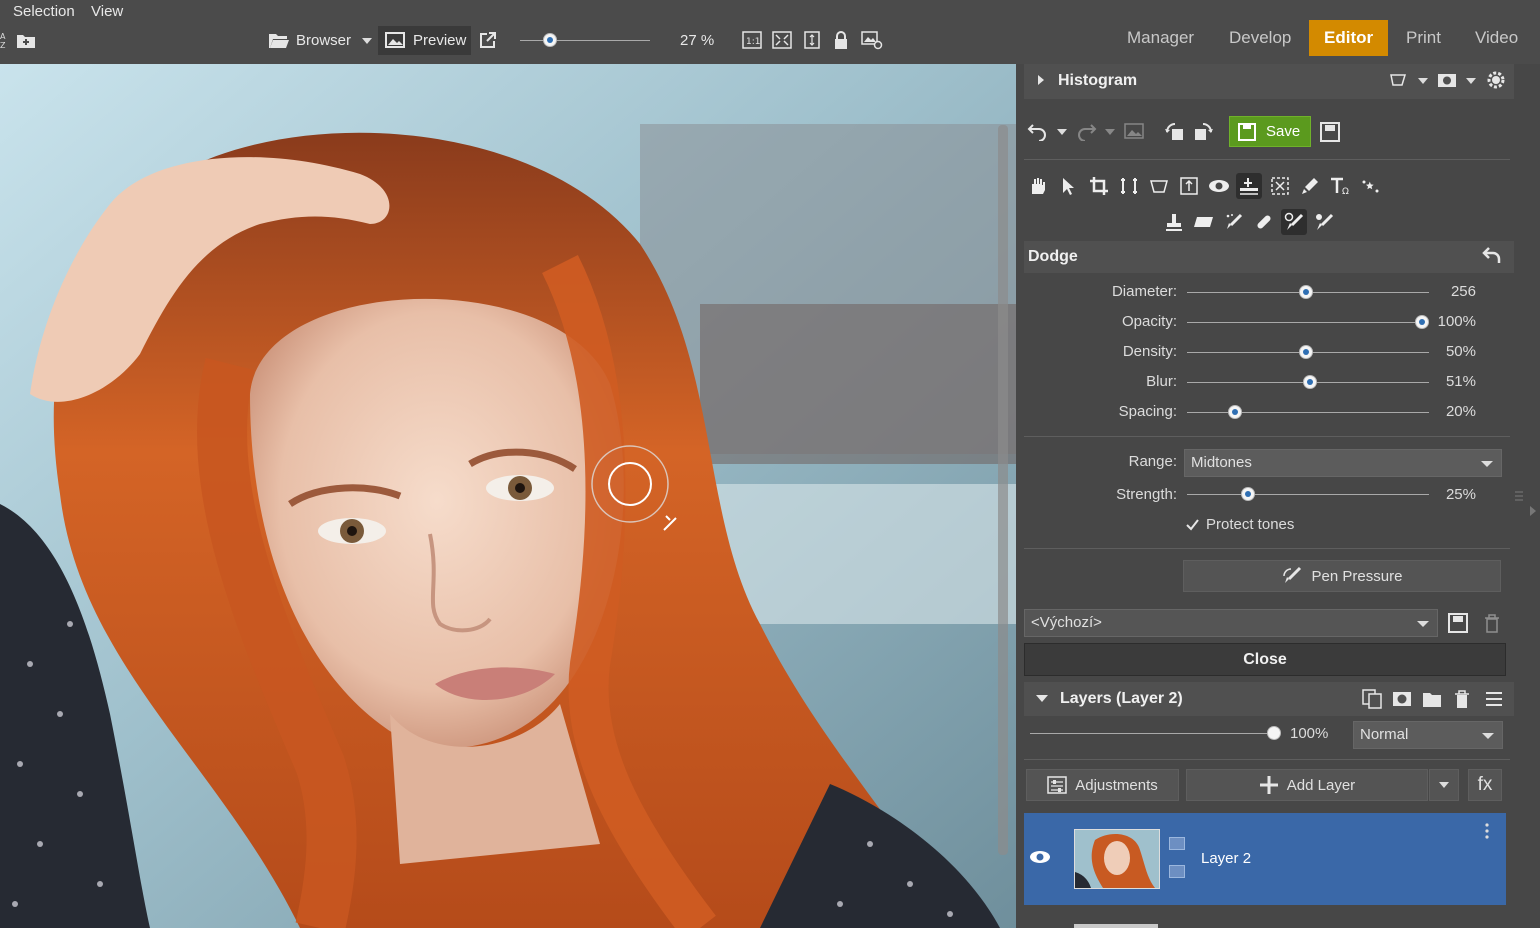 This screenshot has width=1540, height=928. I want to click on rotate-right-icon, so click(1204, 131).